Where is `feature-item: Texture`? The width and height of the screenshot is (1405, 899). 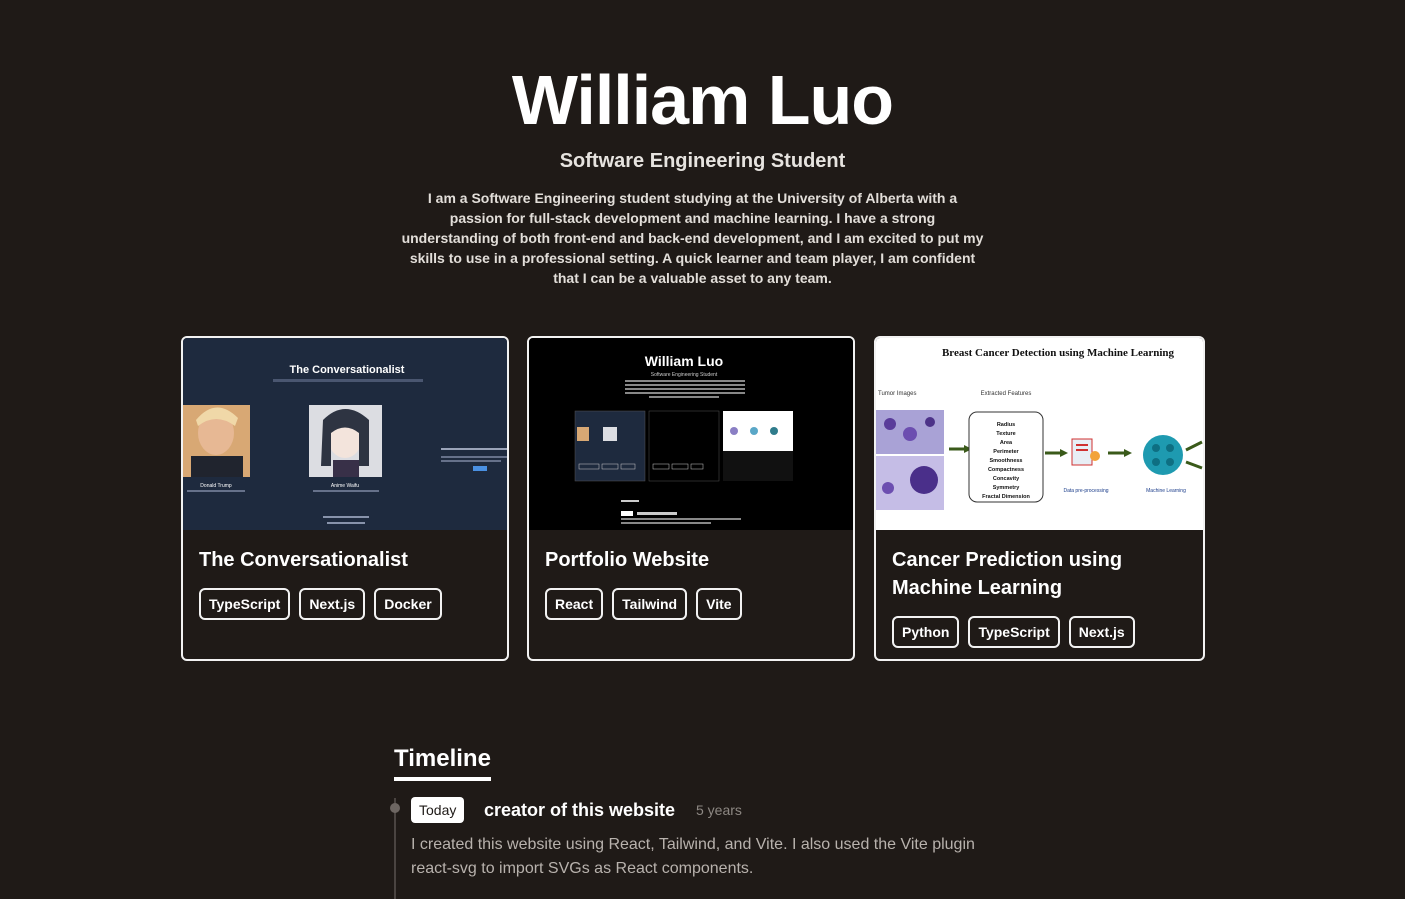 feature-item: Texture is located at coordinates (1005, 434).